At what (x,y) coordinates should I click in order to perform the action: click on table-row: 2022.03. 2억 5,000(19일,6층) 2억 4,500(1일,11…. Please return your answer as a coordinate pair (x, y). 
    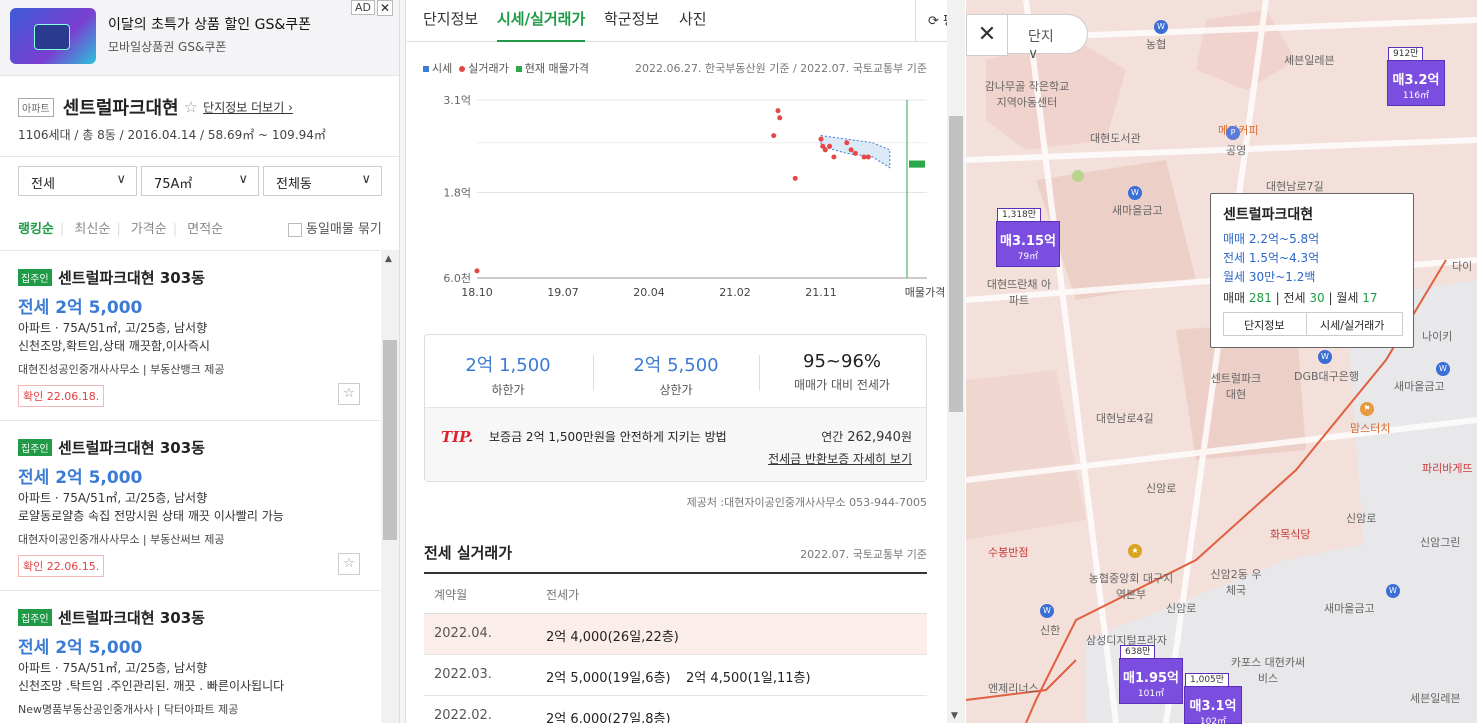
    Looking at the image, I should click on (675, 675).